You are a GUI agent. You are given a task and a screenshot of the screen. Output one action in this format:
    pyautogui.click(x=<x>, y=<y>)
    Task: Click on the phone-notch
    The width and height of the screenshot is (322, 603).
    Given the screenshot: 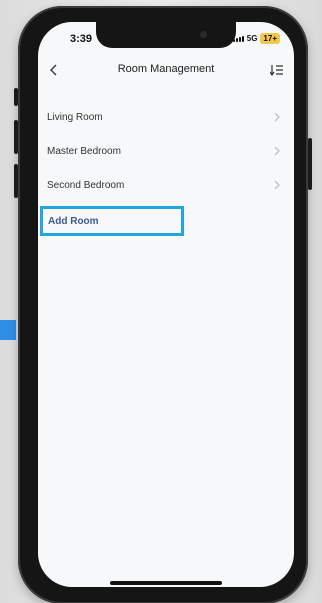 What is the action you would take?
    pyautogui.click(x=166, y=35)
    